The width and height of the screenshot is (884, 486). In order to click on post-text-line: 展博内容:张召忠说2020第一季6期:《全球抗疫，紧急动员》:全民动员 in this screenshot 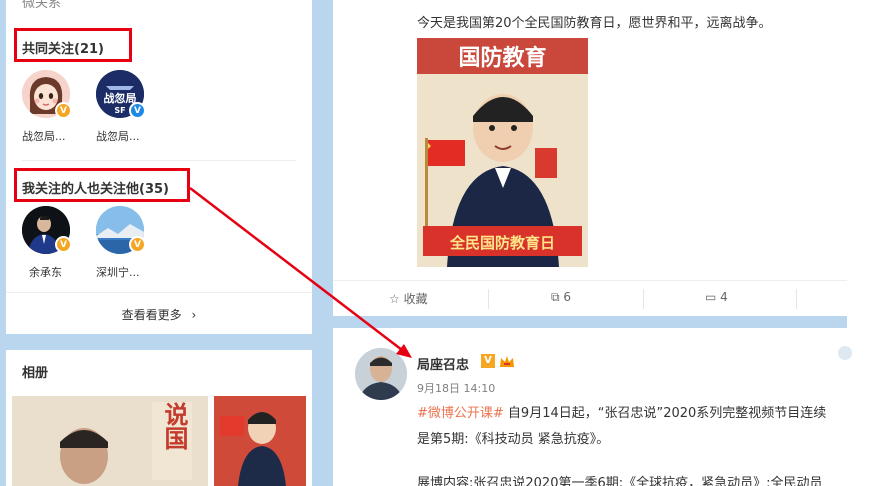, I will do `click(620, 481)`.